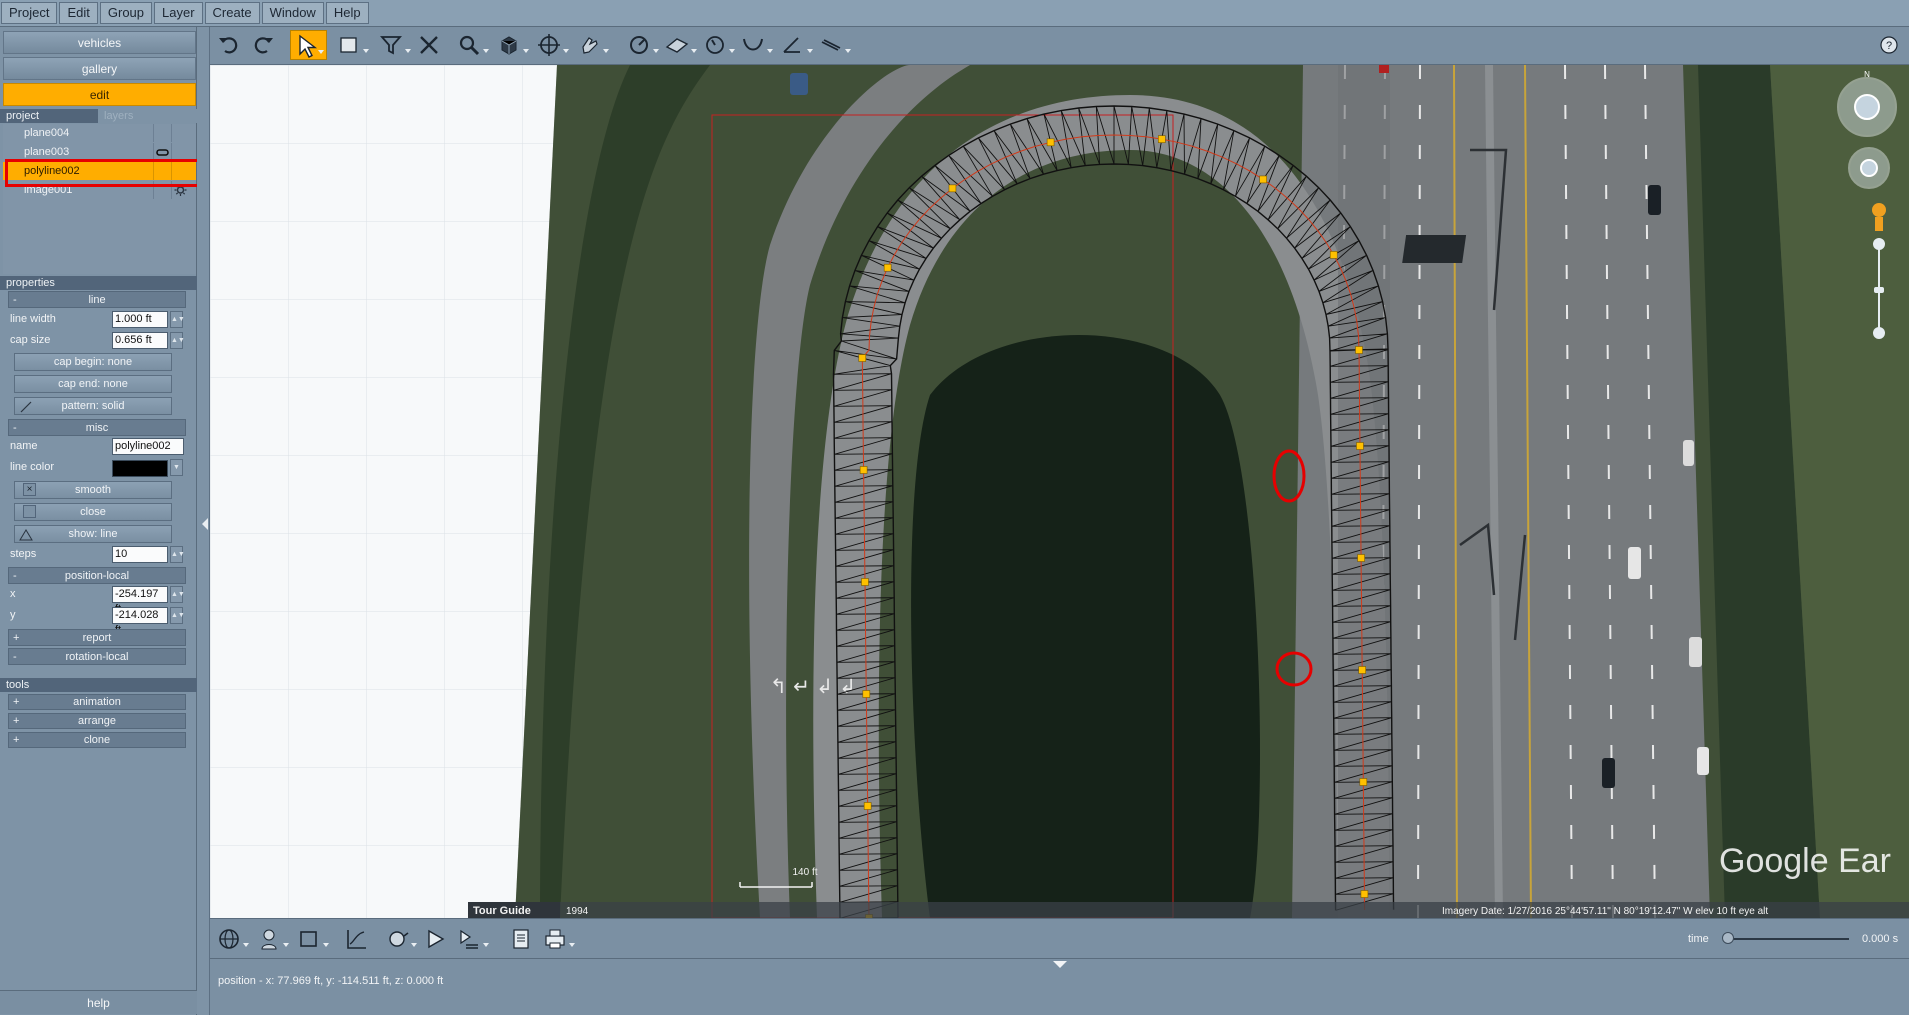  I want to click on pattern-button: pattern: solid, so click(93, 406).